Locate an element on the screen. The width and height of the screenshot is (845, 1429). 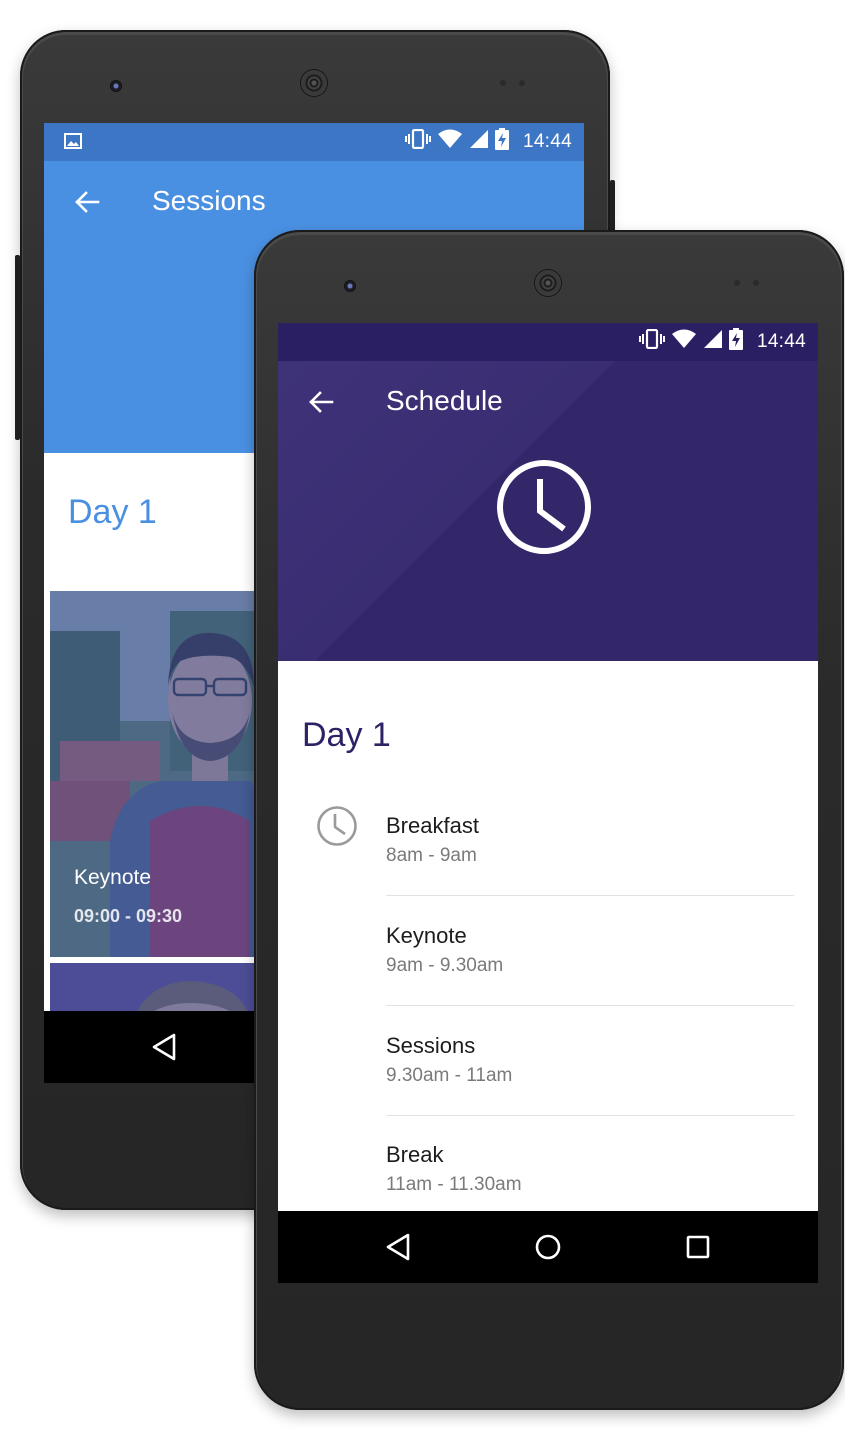
schedule-item-title: Breakfast is located at coordinates (432, 825).